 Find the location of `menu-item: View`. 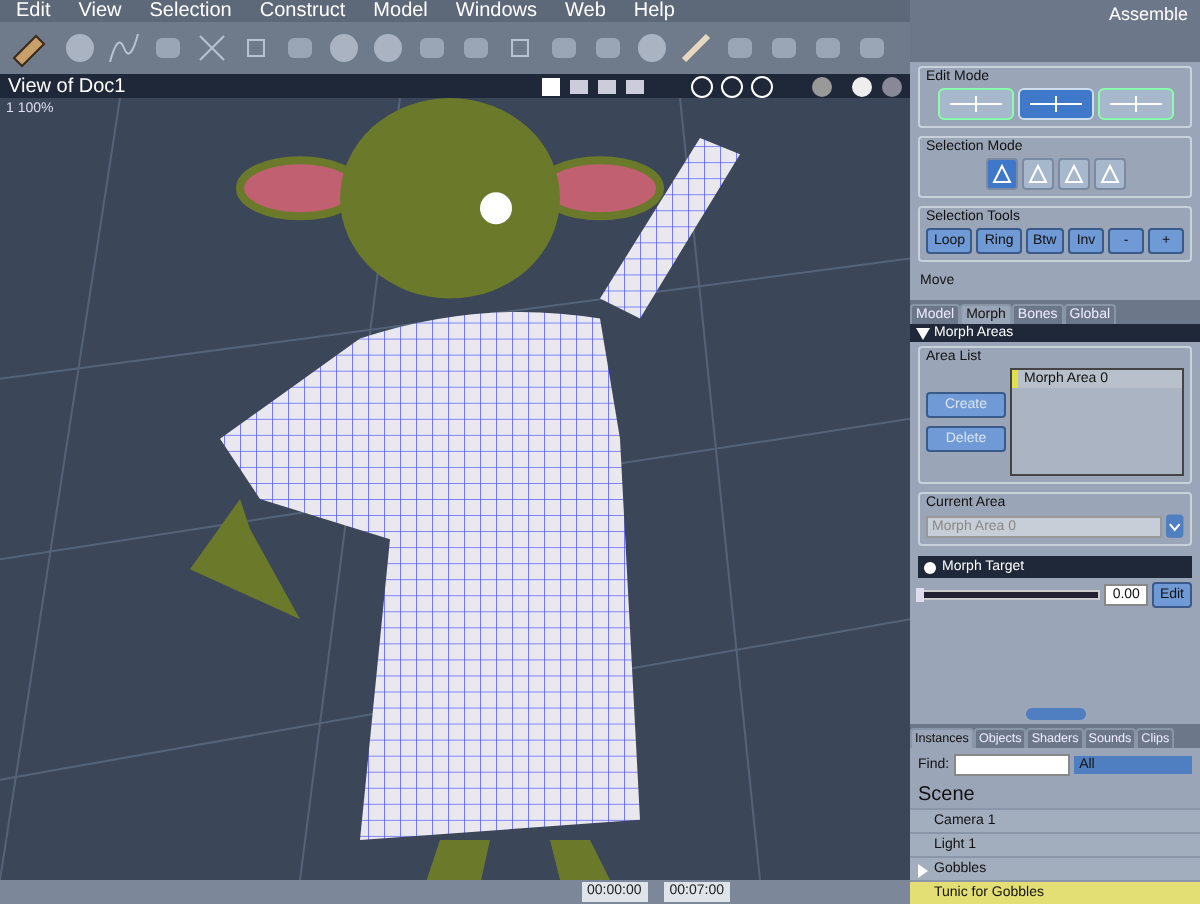

menu-item: View is located at coordinates (100, 11).